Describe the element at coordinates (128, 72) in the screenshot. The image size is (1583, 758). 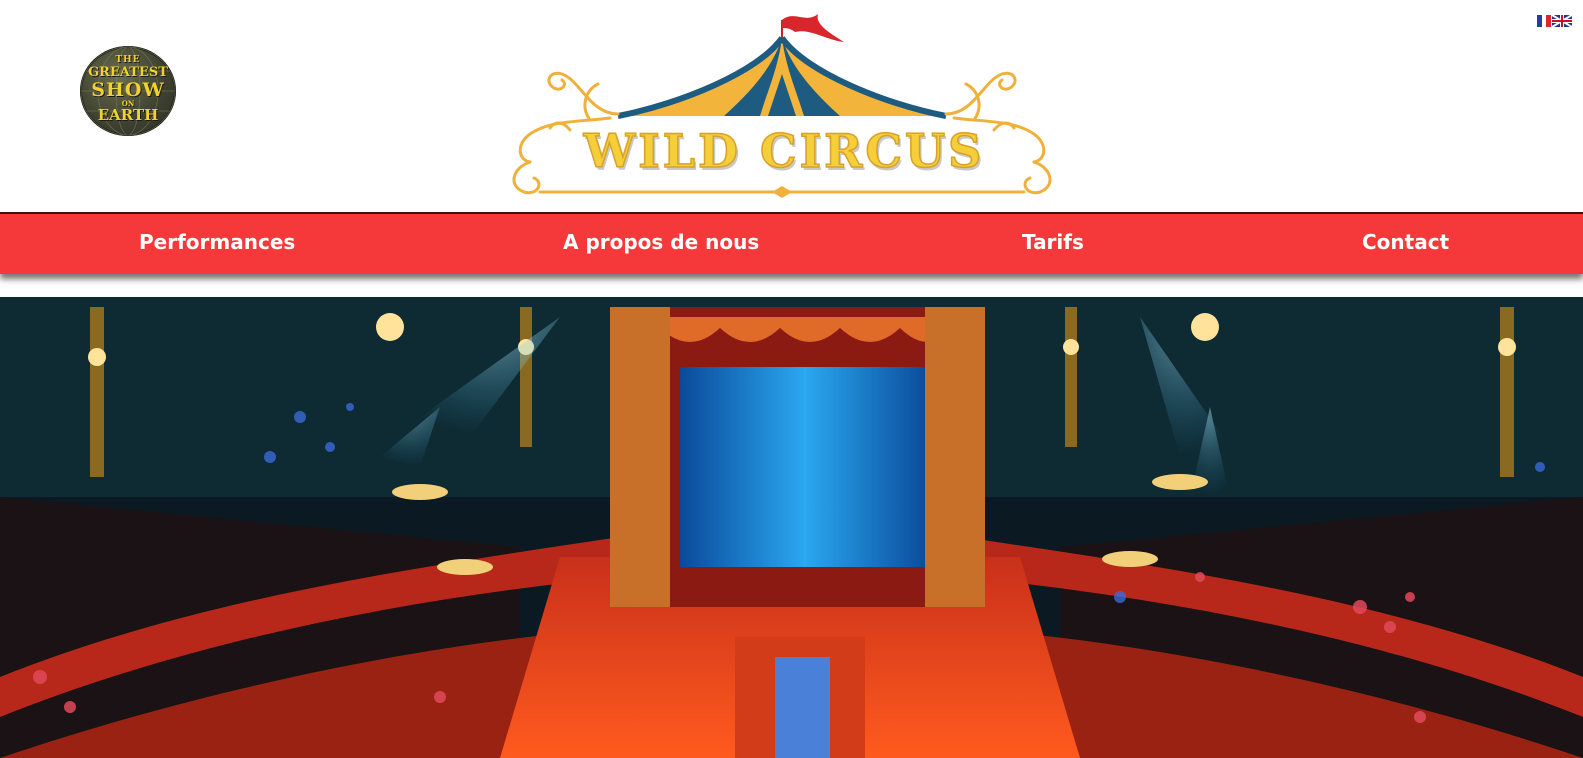
I see `badge-line-2: GREATEST` at that location.